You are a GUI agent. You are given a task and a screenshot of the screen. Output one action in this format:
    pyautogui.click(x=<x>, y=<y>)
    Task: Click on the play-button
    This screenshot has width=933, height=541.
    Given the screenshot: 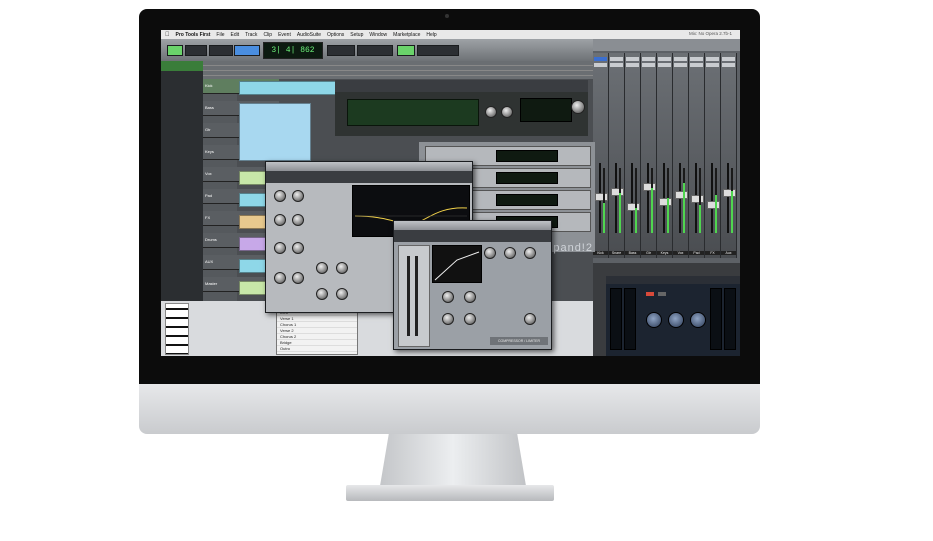 What is the action you would take?
    pyautogui.click(x=406, y=50)
    